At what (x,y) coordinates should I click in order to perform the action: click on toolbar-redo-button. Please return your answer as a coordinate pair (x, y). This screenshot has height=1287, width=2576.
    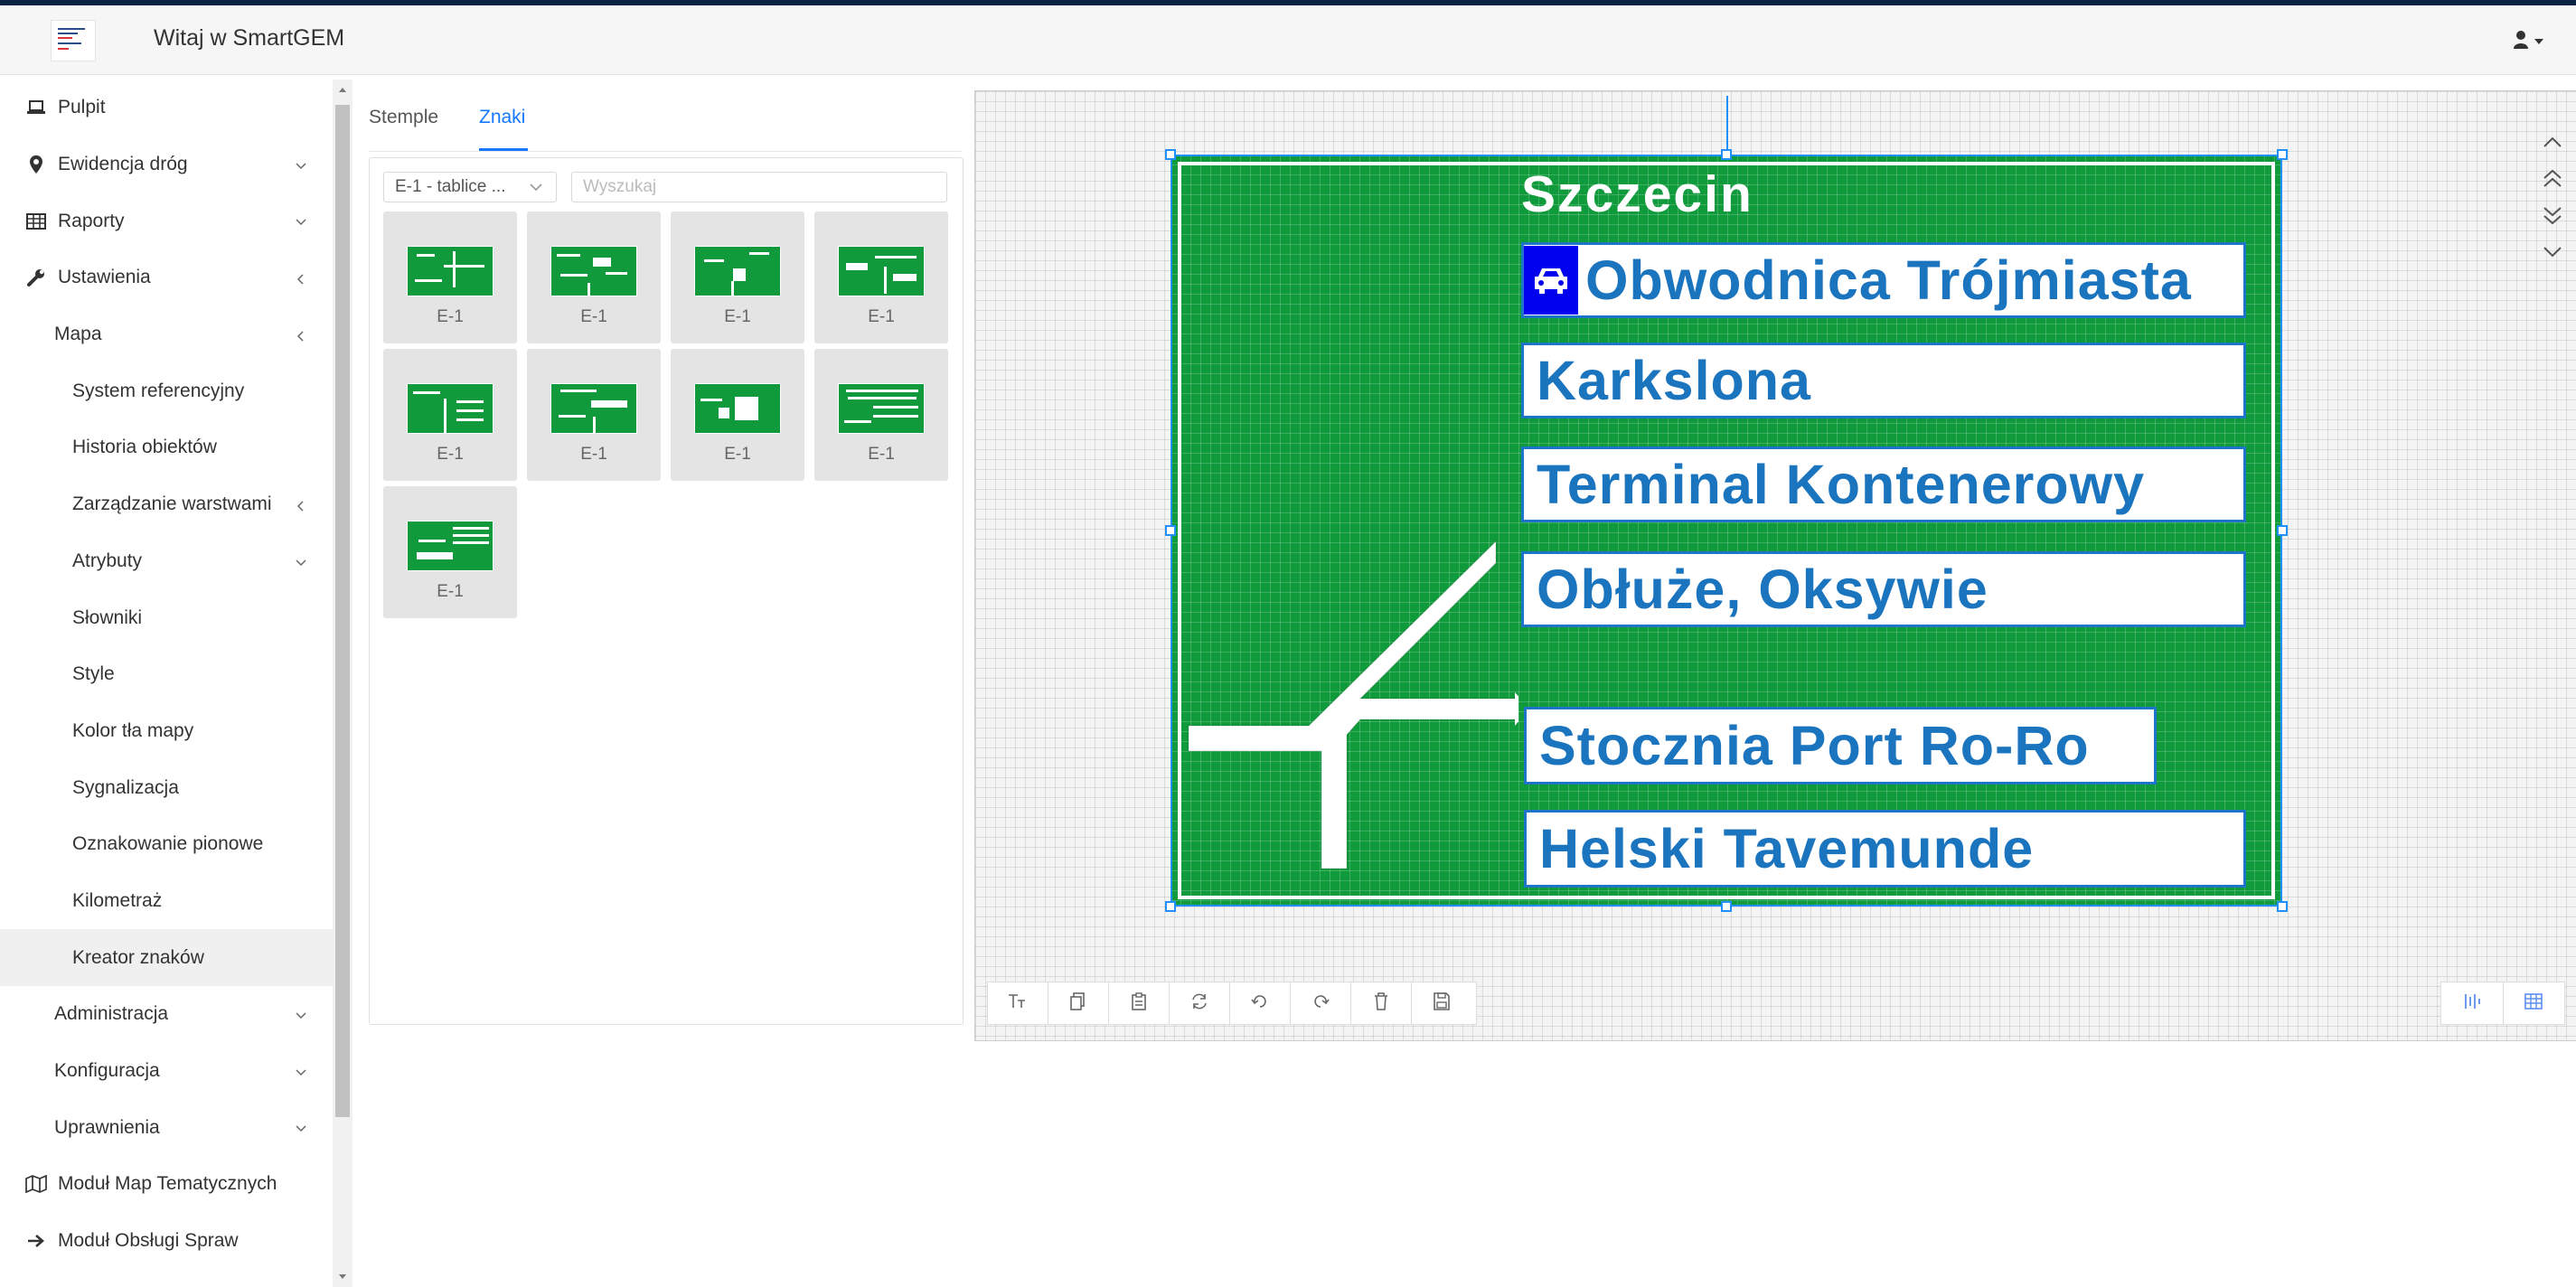
    Looking at the image, I should click on (1321, 1003).